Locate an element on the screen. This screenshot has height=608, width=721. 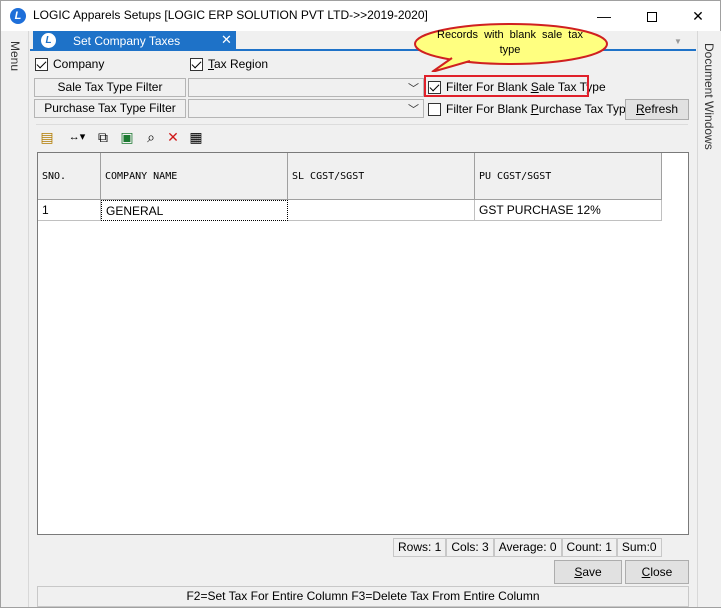
tab-dropdown-icon: ▼ is located at coordinates (678, 41).